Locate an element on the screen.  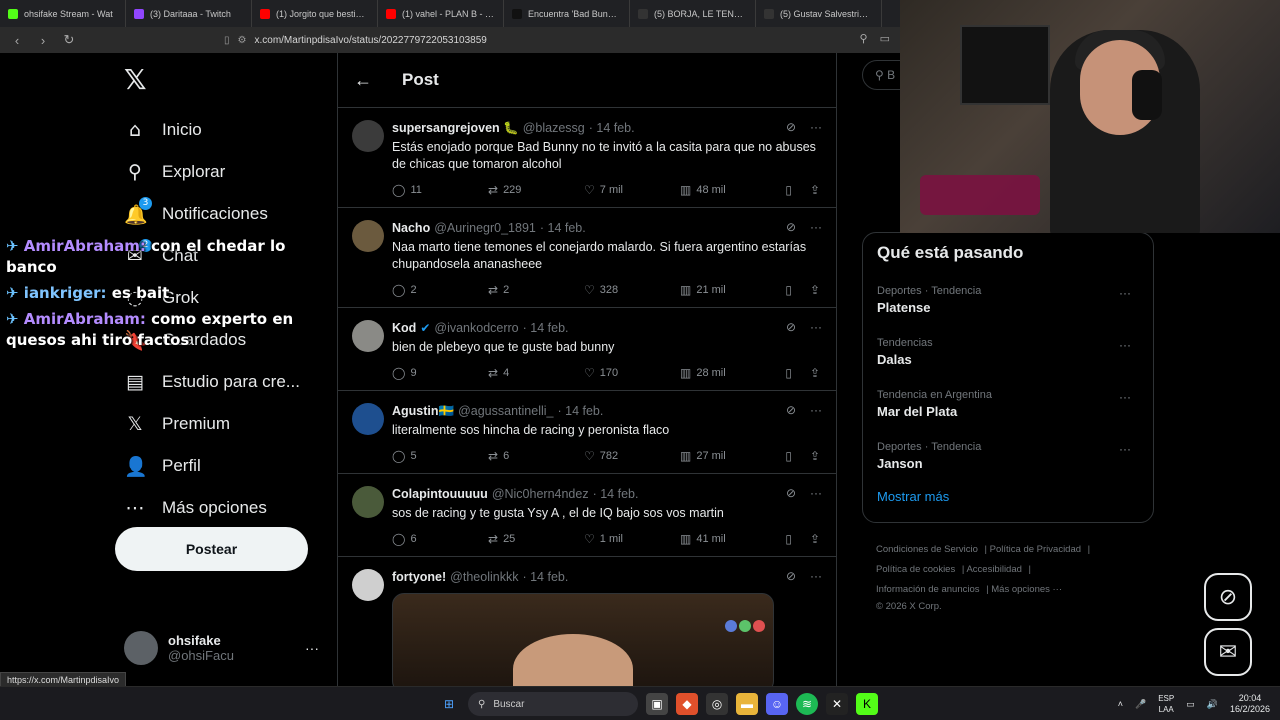
account-switcher: ohsifake @ohsiFacu is located at coordinates (179, 648).